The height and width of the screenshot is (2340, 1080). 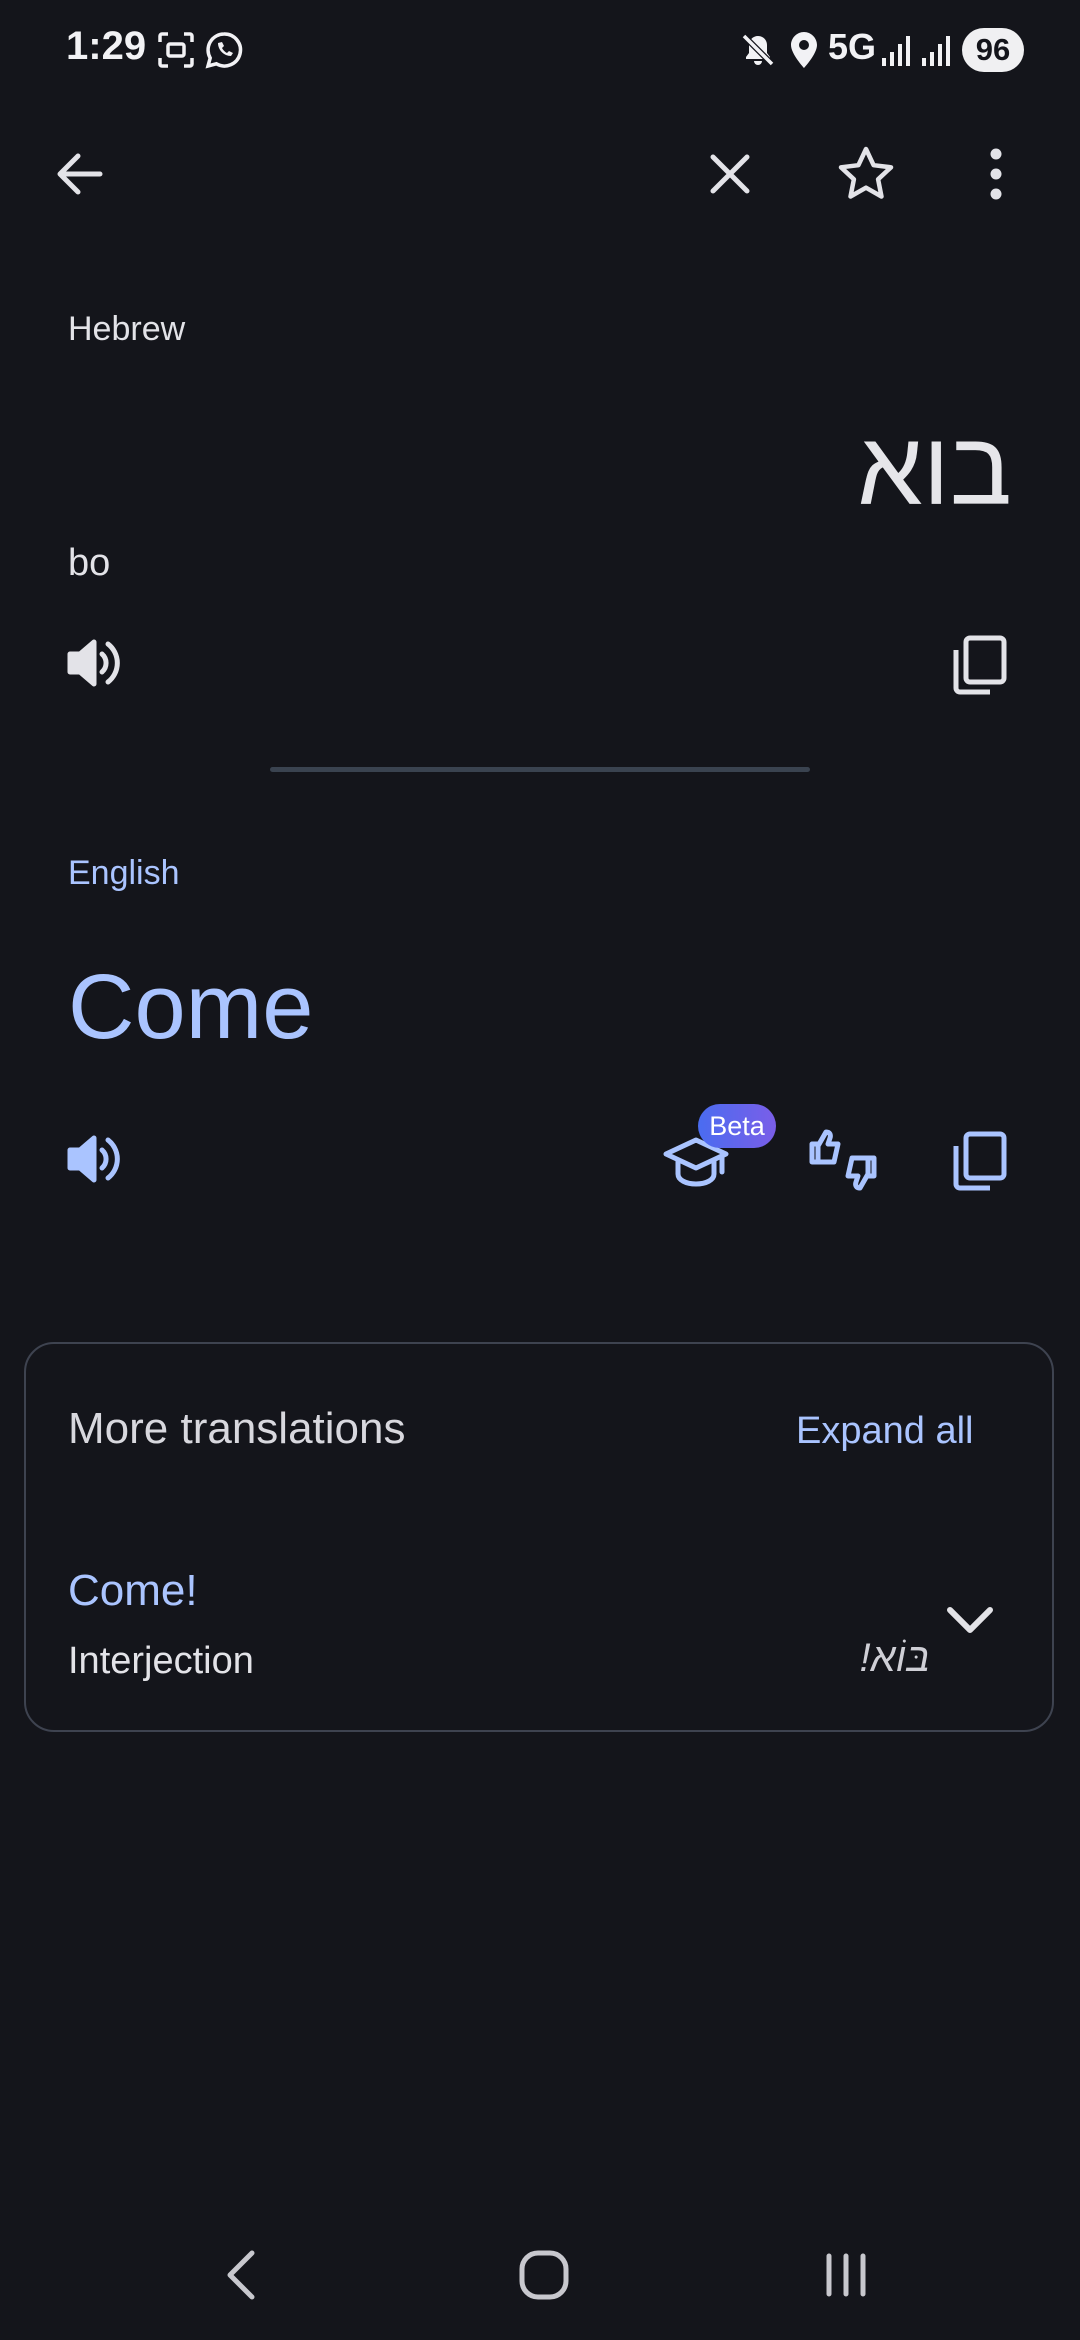 I want to click on translation-entry-word: Come!, so click(x=133, y=1591).